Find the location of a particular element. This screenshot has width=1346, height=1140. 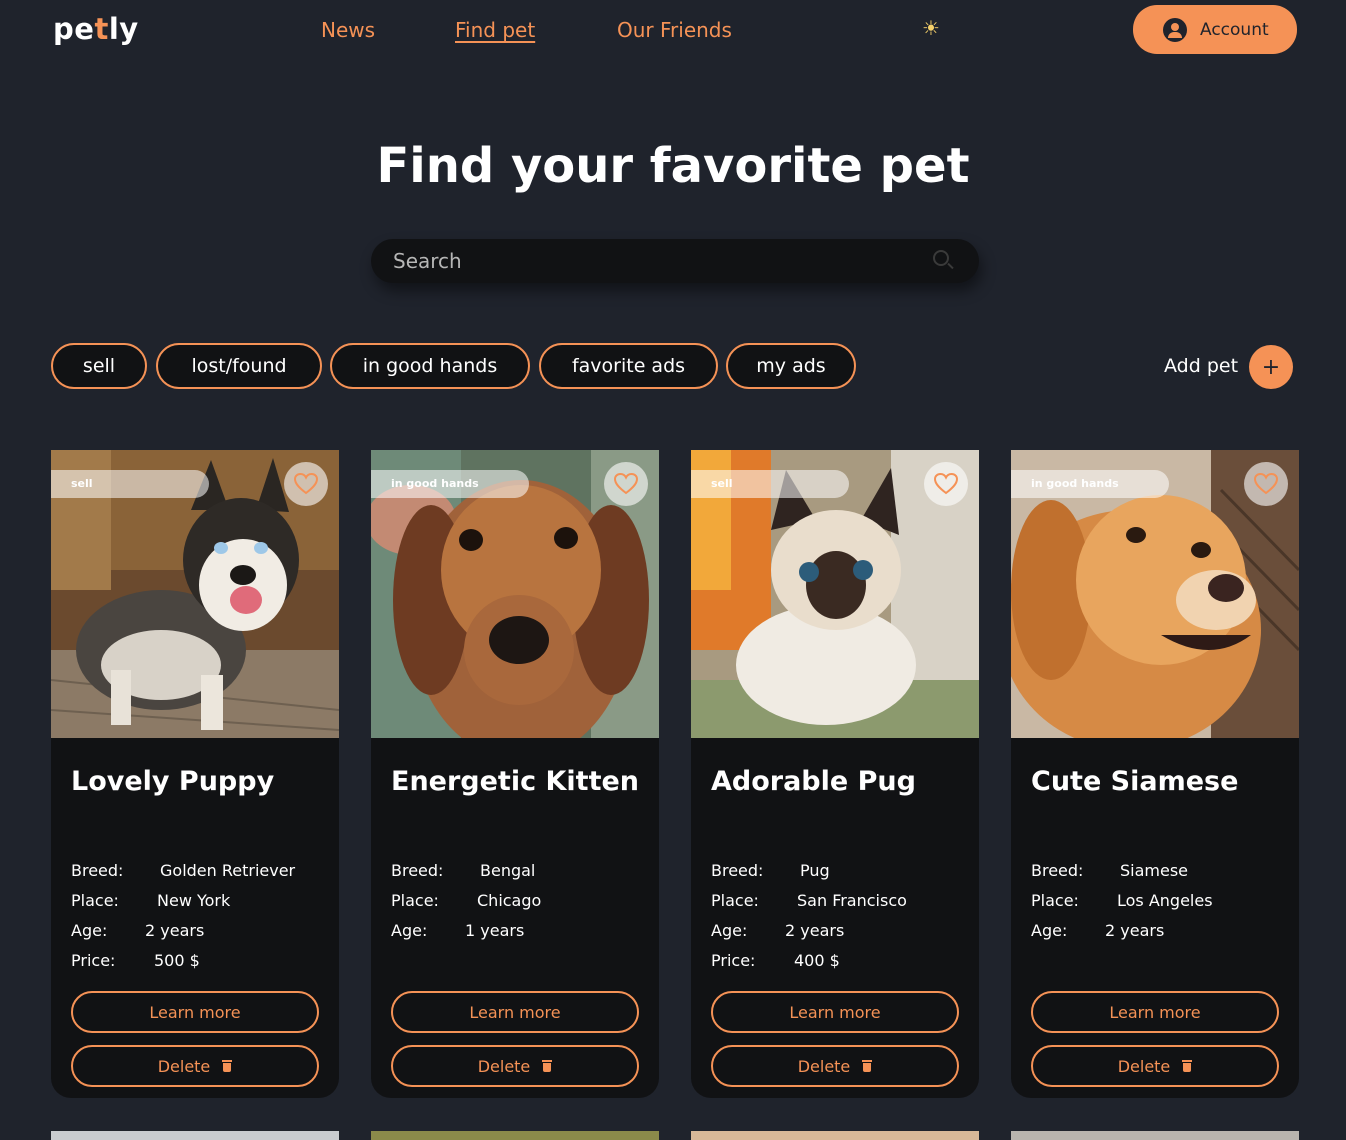

filter-lost-found: lost/found is located at coordinates (239, 366).